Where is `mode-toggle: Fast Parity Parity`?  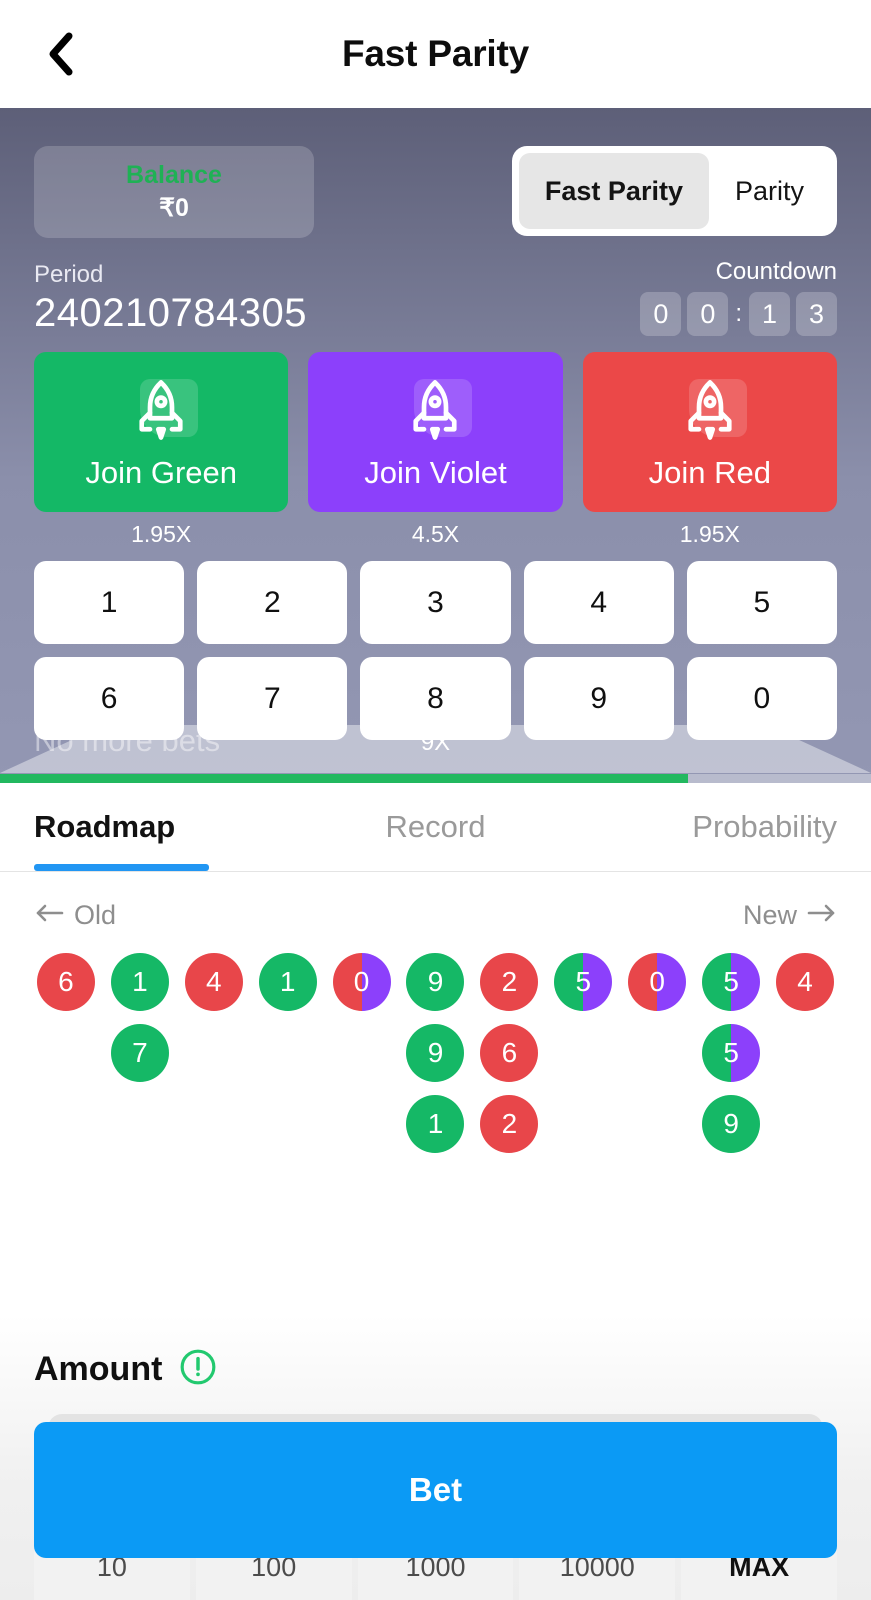 mode-toggle: Fast Parity Parity is located at coordinates (674, 191).